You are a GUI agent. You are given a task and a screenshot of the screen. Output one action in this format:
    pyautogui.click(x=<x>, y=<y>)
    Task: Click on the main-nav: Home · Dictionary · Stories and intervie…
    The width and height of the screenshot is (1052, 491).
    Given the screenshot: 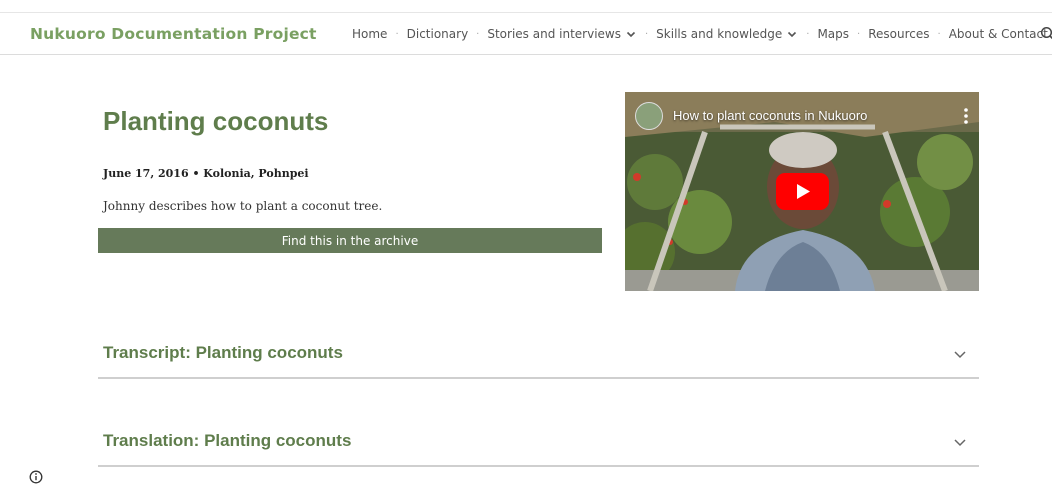 What is the action you would take?
    pyautogui.click(x=700, y=34)
    